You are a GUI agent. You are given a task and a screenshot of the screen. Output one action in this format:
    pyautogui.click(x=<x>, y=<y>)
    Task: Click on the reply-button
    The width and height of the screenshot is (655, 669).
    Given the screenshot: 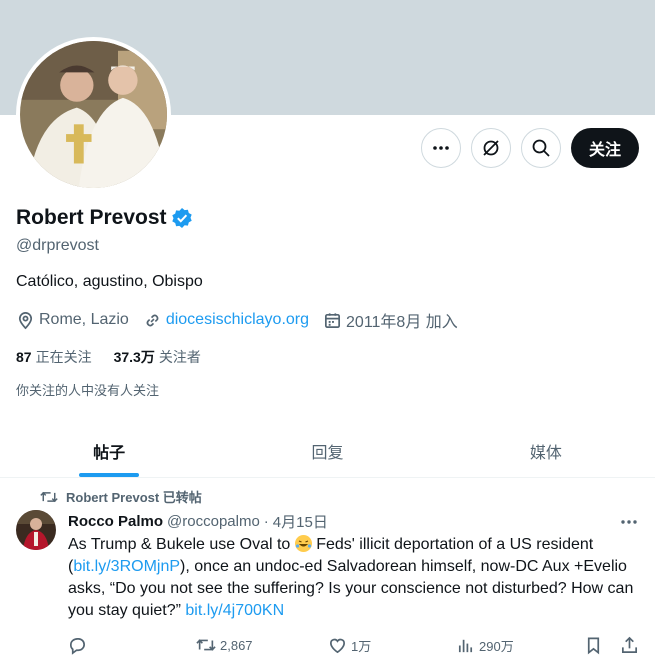 What is the action you would take?
    pyautogui.click(x=77, y=645)
    